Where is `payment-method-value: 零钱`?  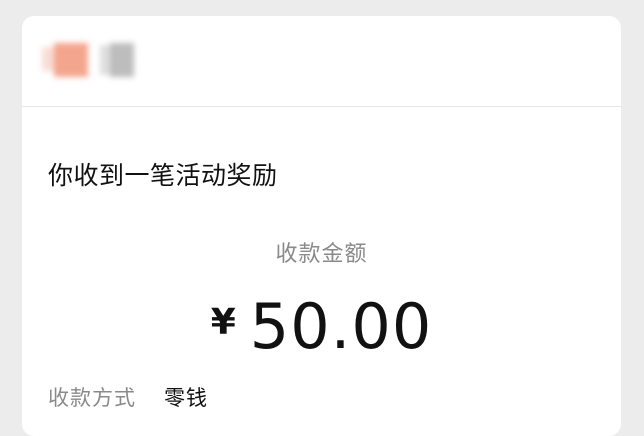
payment-method-value: 零钱 is located at coordinates (186, 398).